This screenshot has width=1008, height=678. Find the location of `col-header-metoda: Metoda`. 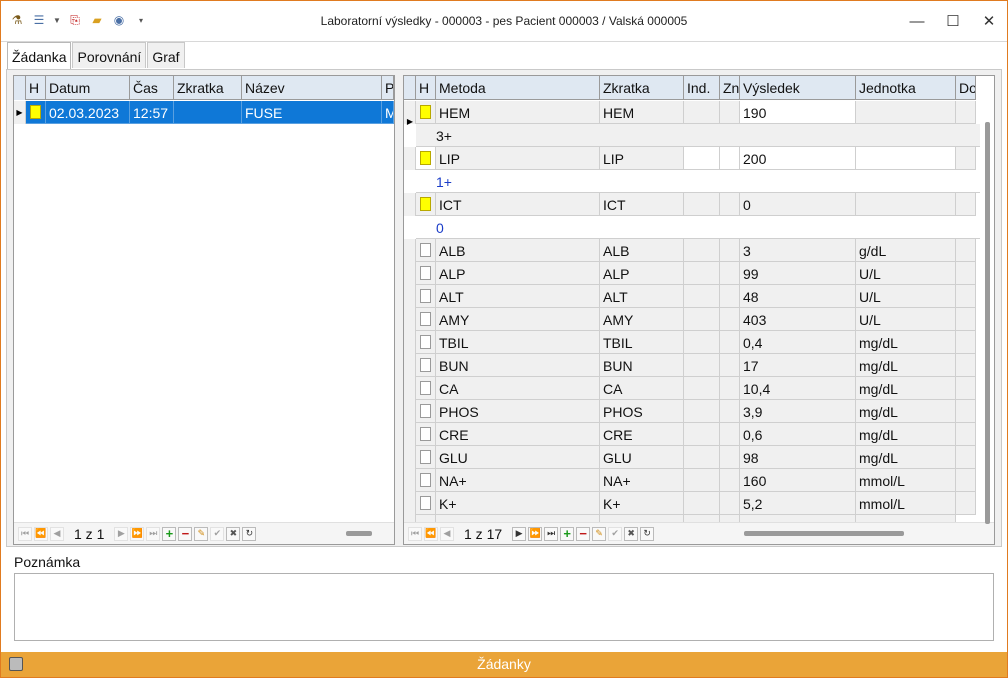

col-header-metoda: Metoda is located at coordinates (518, 88).